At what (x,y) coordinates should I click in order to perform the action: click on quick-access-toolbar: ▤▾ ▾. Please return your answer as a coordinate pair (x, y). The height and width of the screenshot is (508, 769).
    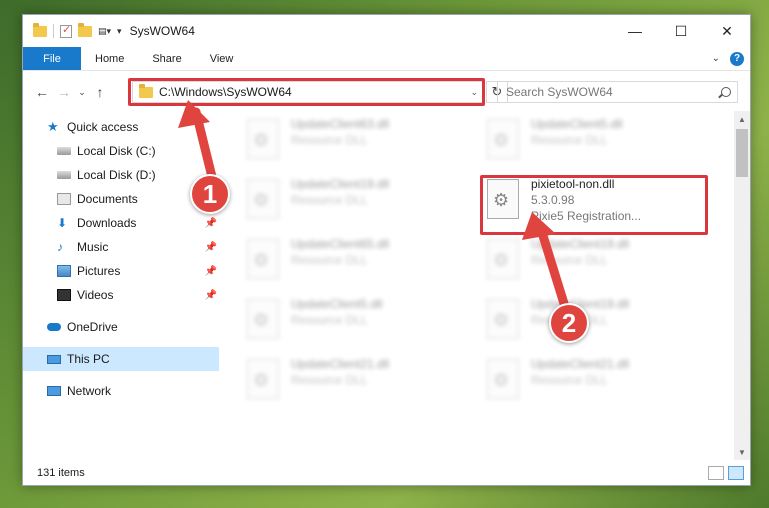
    Looking at the image, I should click on (72, 30).